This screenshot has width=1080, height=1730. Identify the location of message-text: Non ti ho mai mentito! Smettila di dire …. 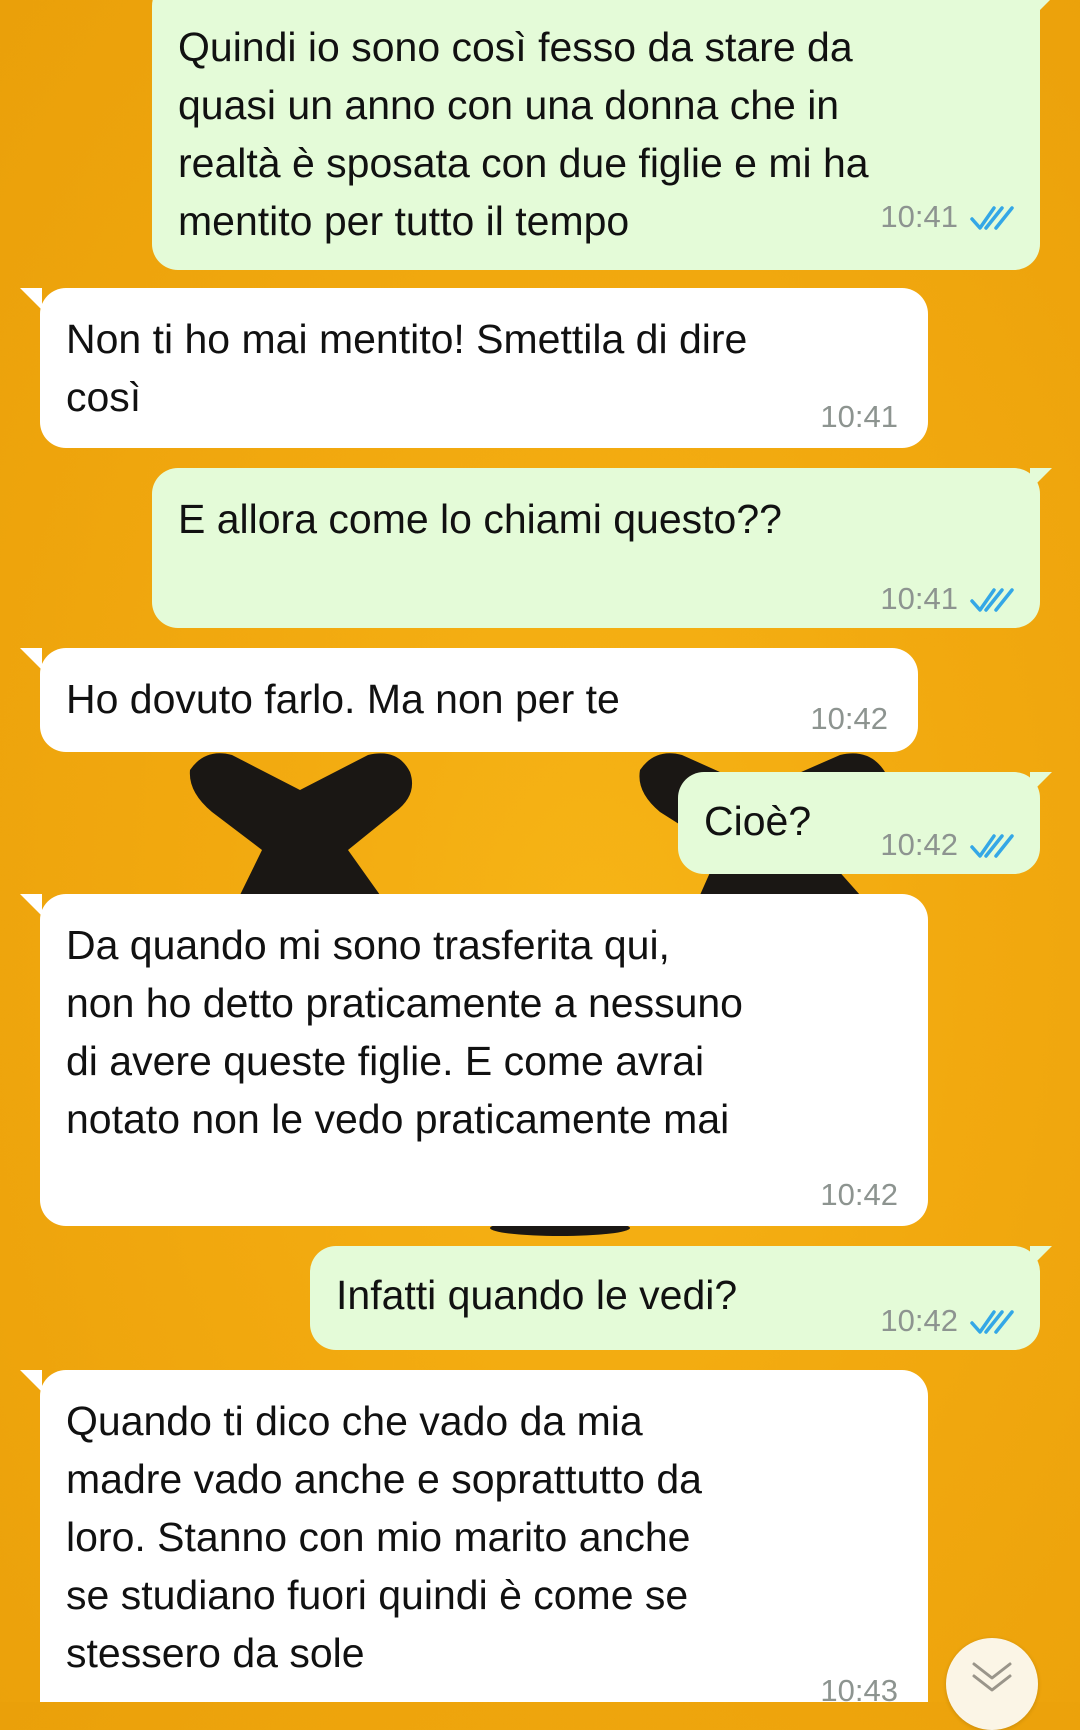
(407, 368).